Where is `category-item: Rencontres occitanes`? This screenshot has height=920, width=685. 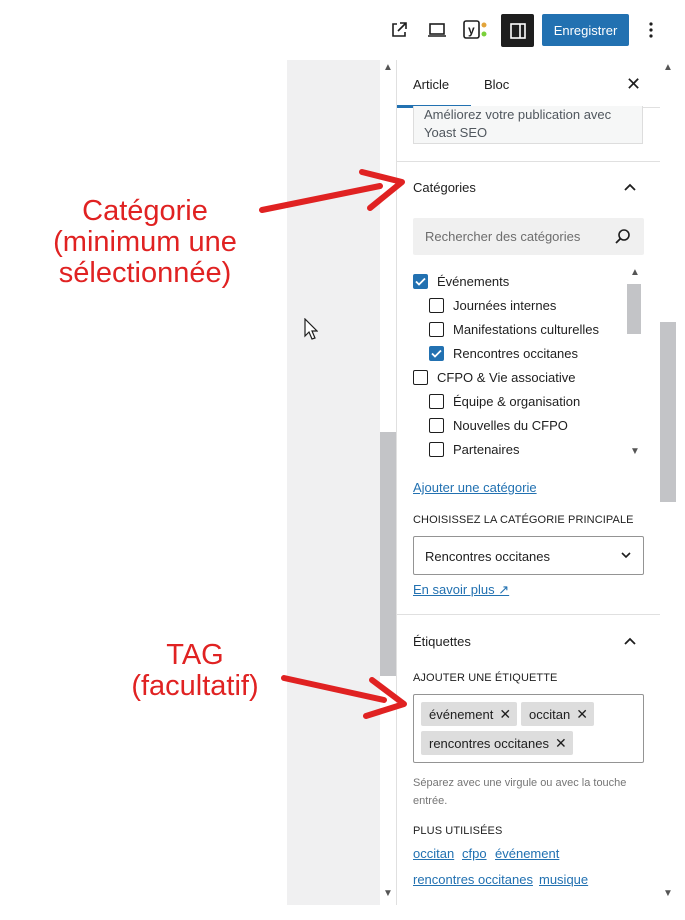 category-item: Rencontres occitanes is located at coordinates (503, 353).